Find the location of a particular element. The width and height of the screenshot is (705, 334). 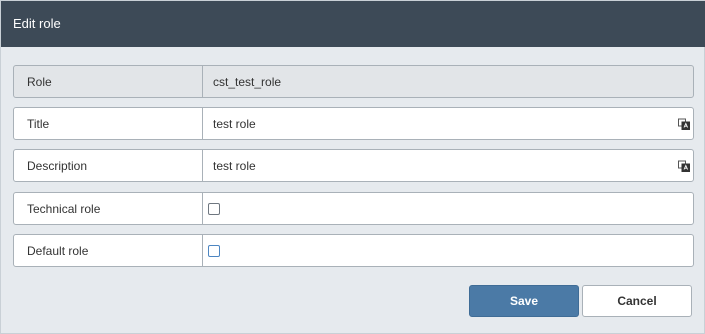

title-row: Title test role is located at coordinates (353, 123).